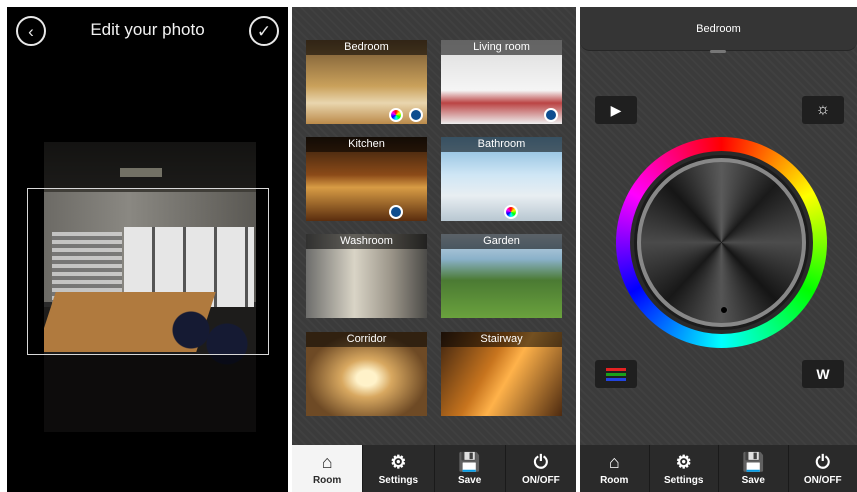 The image size is (857, 492). What do you see at coordinates (366, 82) in the screenshot?
I see `room-tile-bedroom: Bedroom` at bounding box center [366, 82].